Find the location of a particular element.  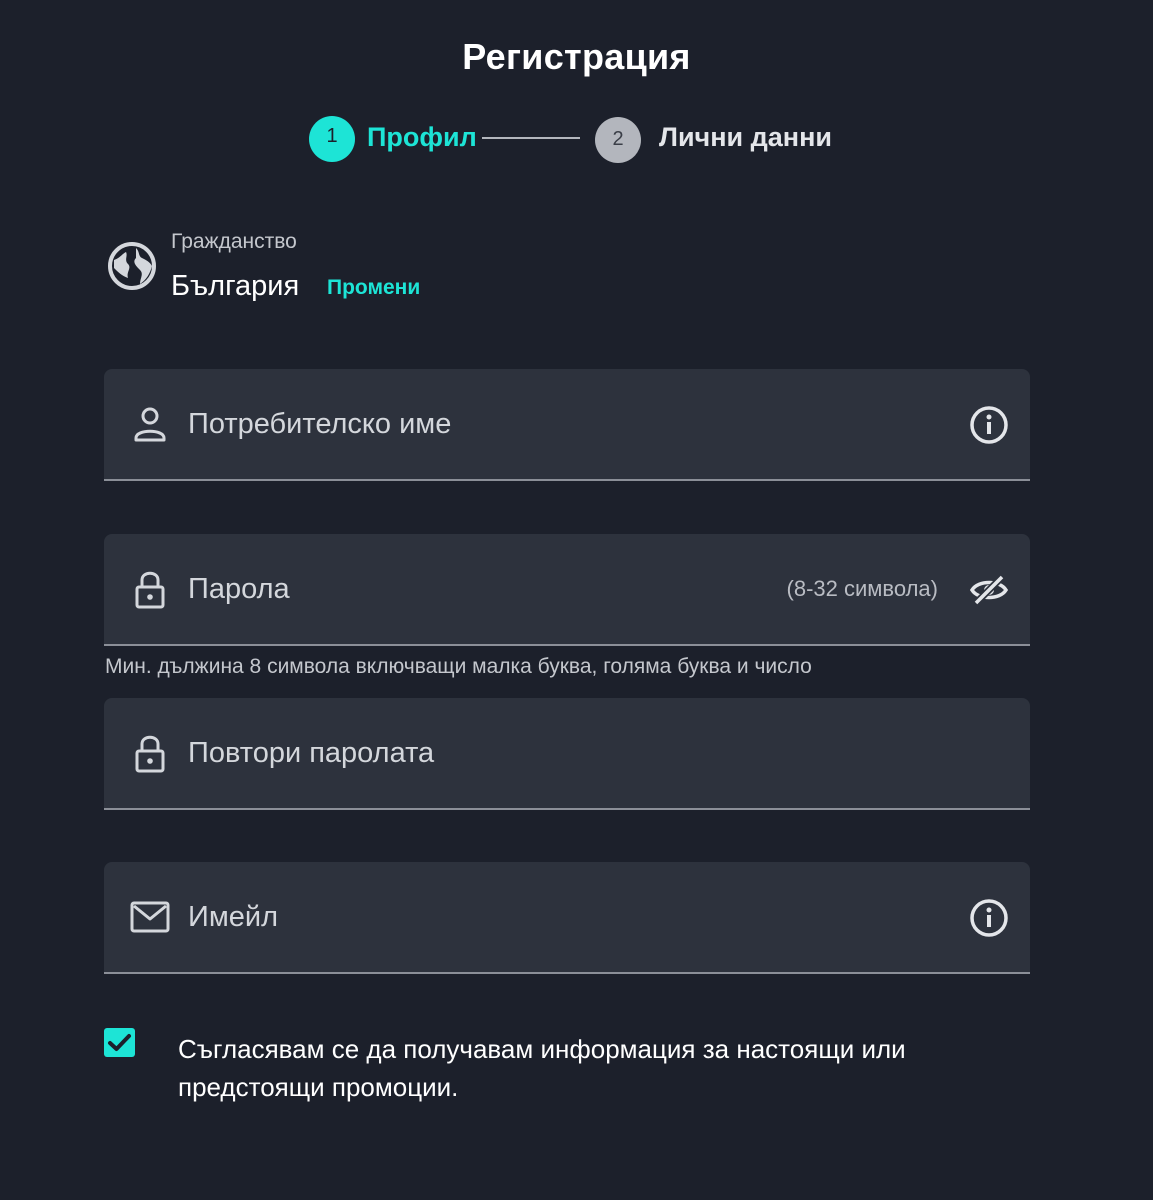

page-title: Регистрация is located at coordinates (576, 56).